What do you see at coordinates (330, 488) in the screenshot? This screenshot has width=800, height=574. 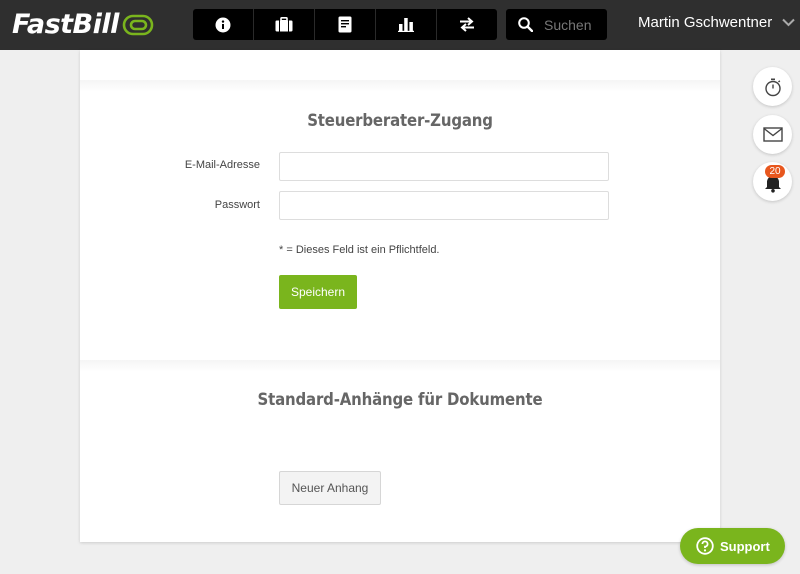 I see `new-attachment-button: Neuer Anhang` at bounding box center [330, 488].